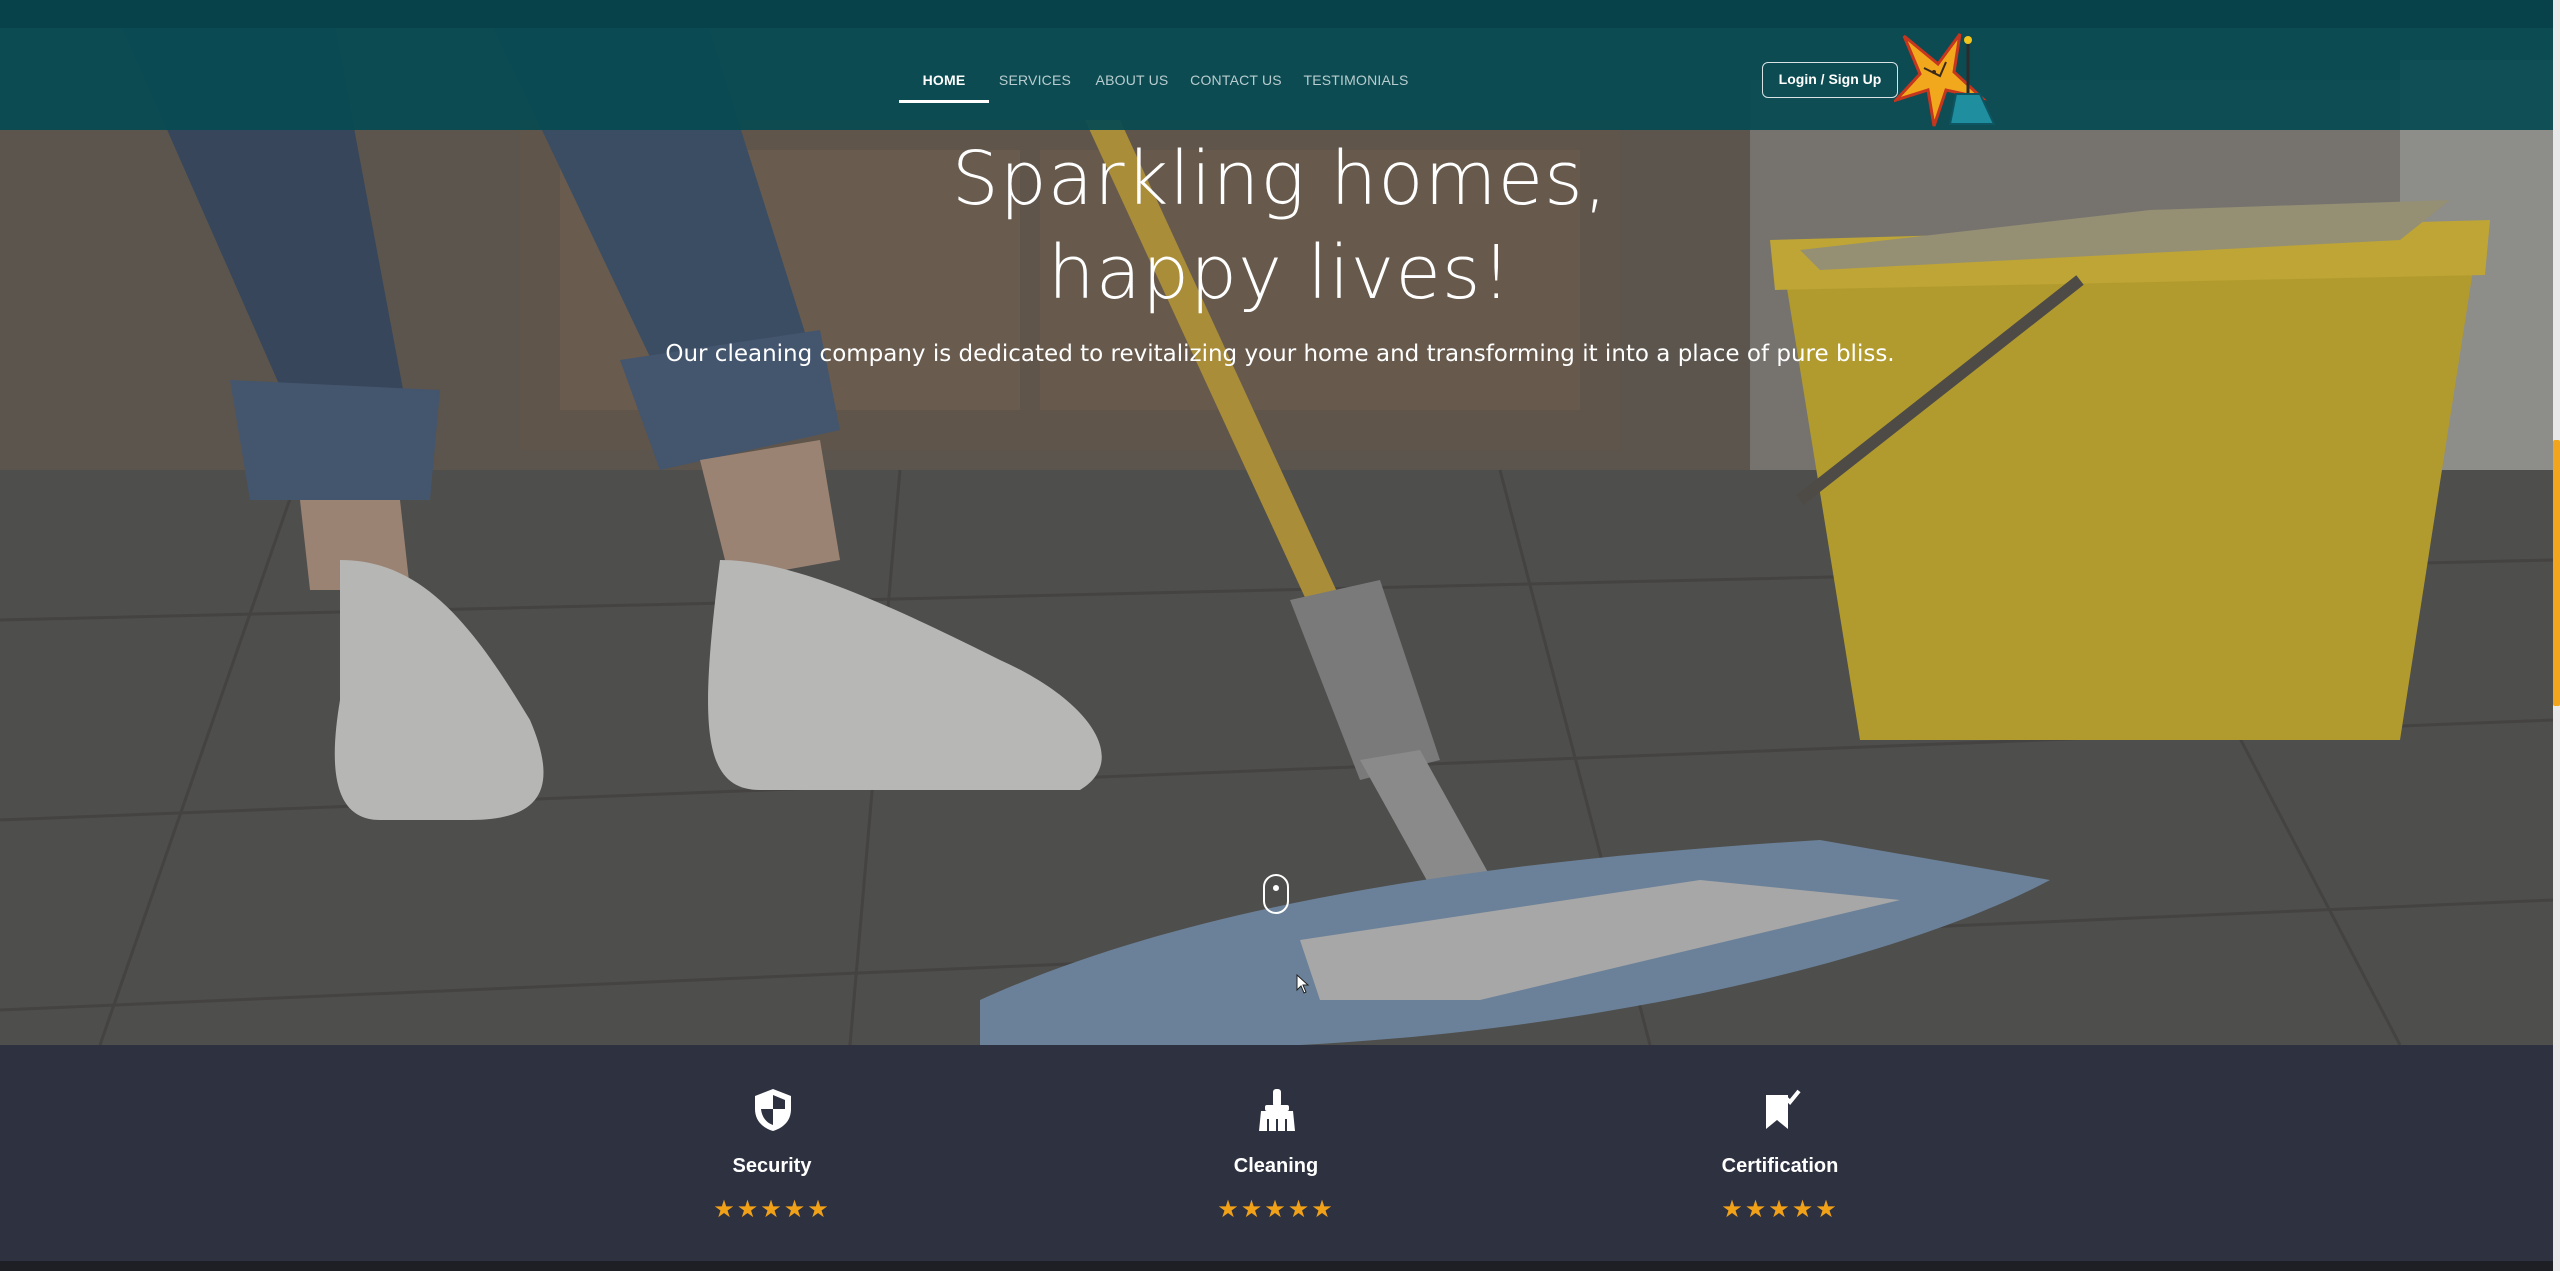 This screenshot has height=1271, width=2560. I want to click on hero-title: Sparkling homes, happy lives!, so click(1280, 226).